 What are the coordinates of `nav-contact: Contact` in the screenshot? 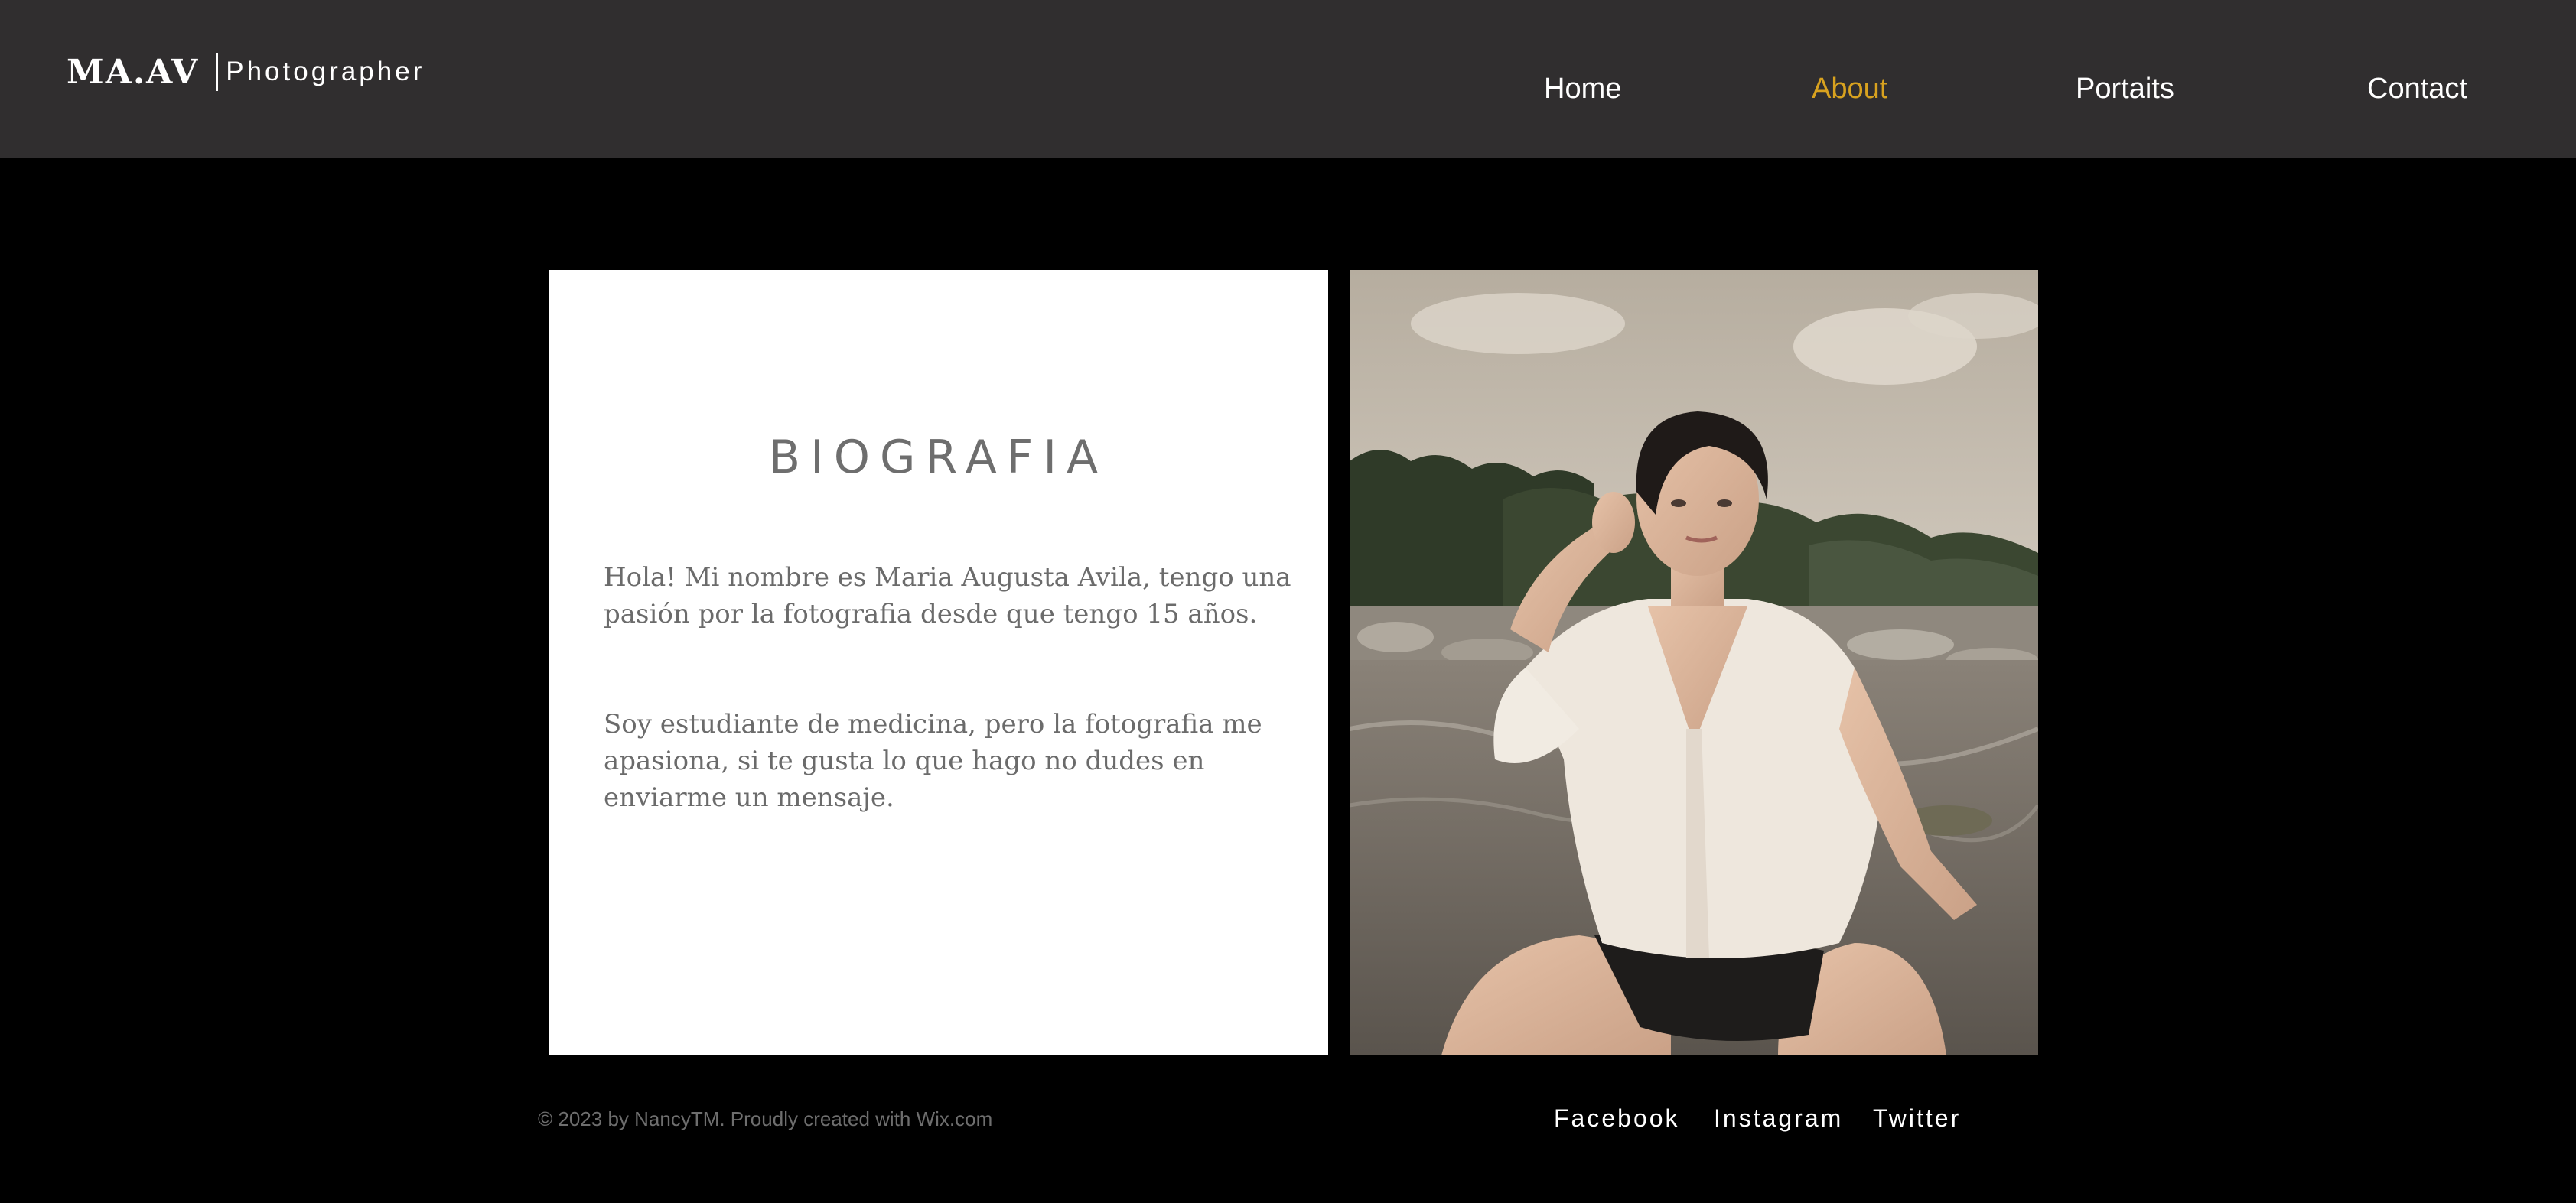 It's located at (2417, 90).